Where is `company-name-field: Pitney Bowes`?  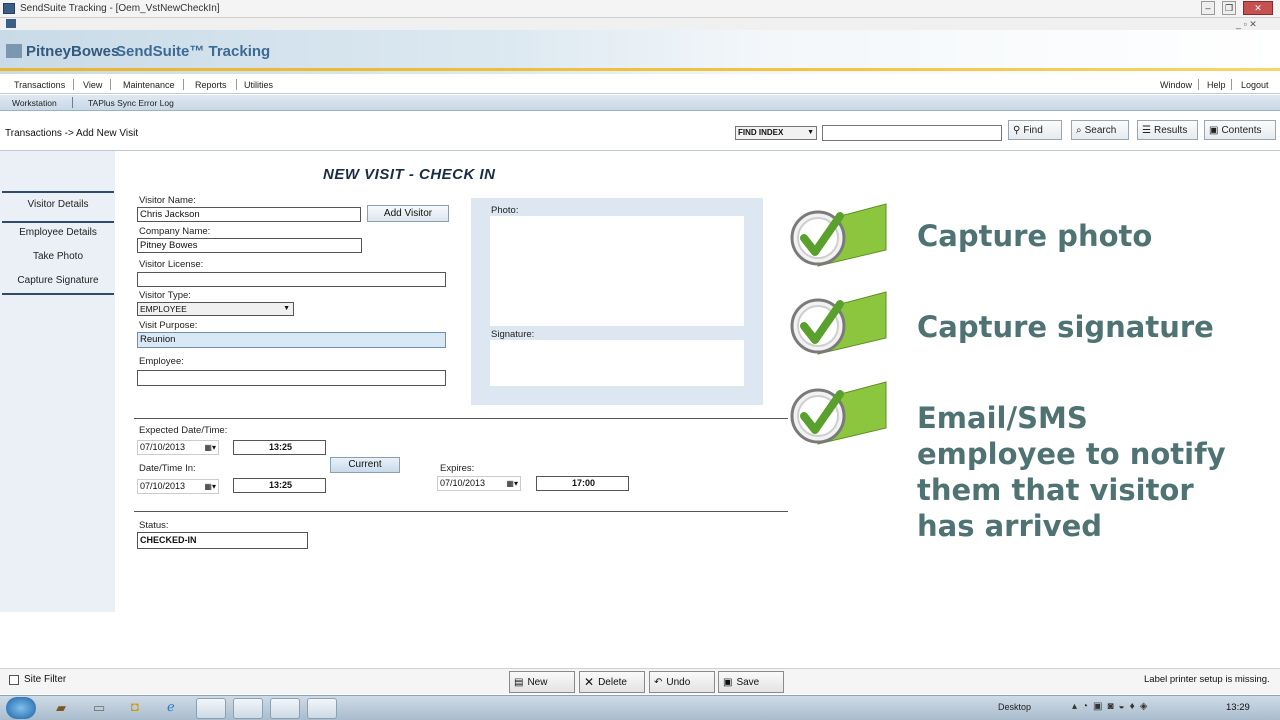 company-name-field: Pitney Bowes is located at coordinates (249, 245).